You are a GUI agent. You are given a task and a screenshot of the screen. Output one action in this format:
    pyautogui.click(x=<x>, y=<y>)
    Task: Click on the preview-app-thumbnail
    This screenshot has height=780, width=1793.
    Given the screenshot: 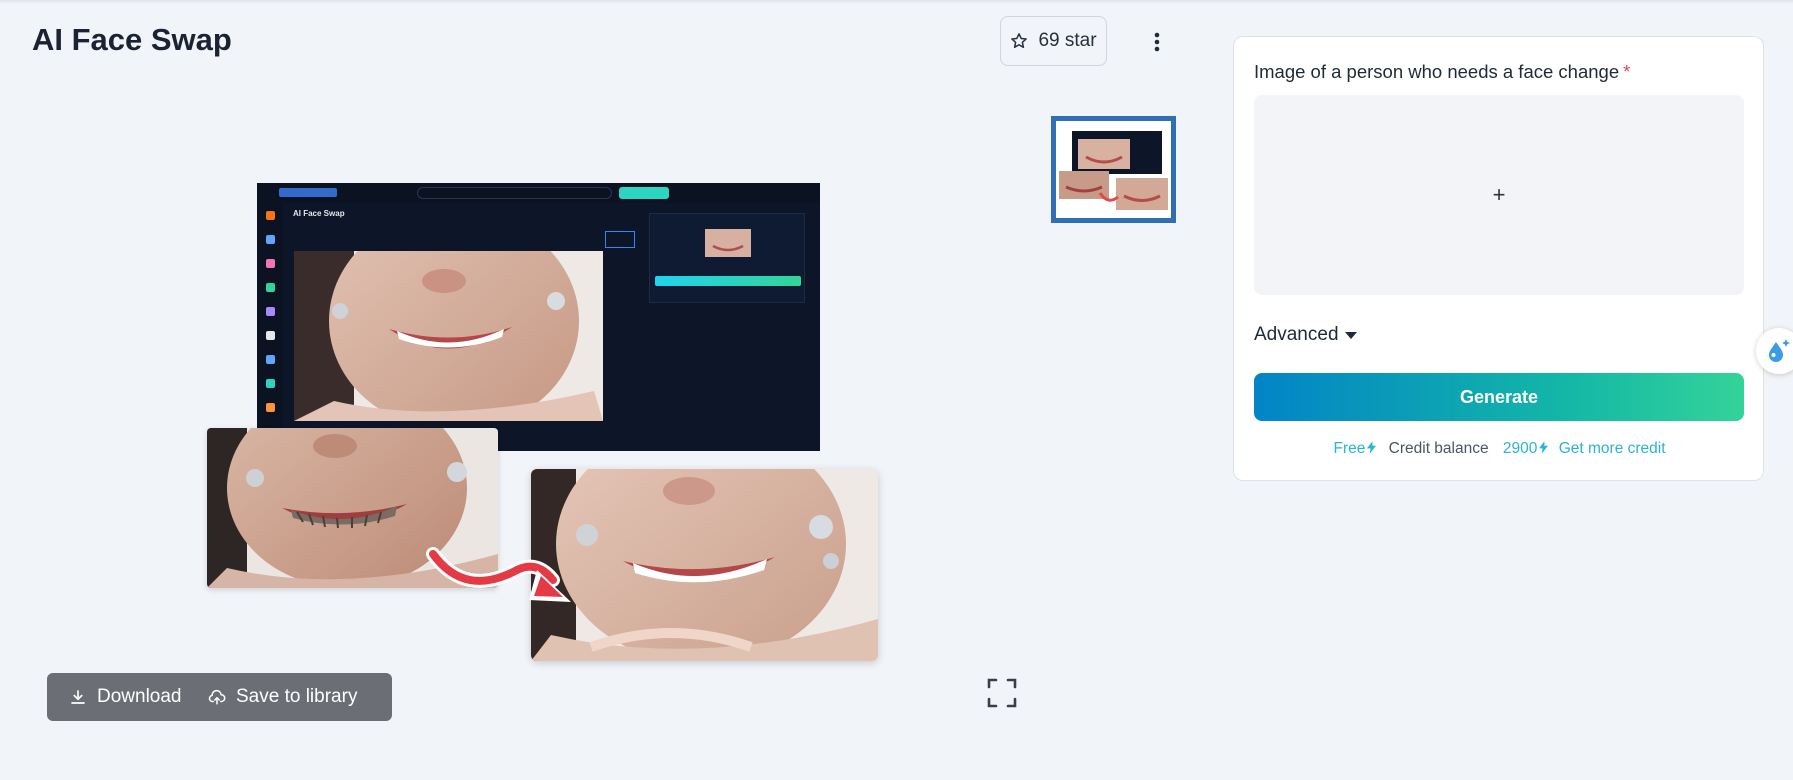 What is the action you would take?
    pyautogui.click(x=620, y=239)
    